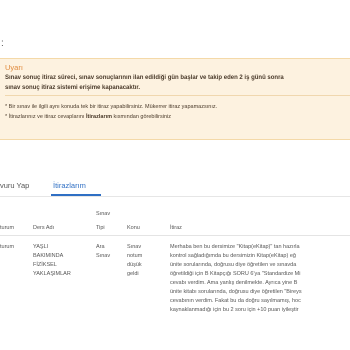 The image size is (350, 350). I want to click on page-fragment: :, so click(2, 43).